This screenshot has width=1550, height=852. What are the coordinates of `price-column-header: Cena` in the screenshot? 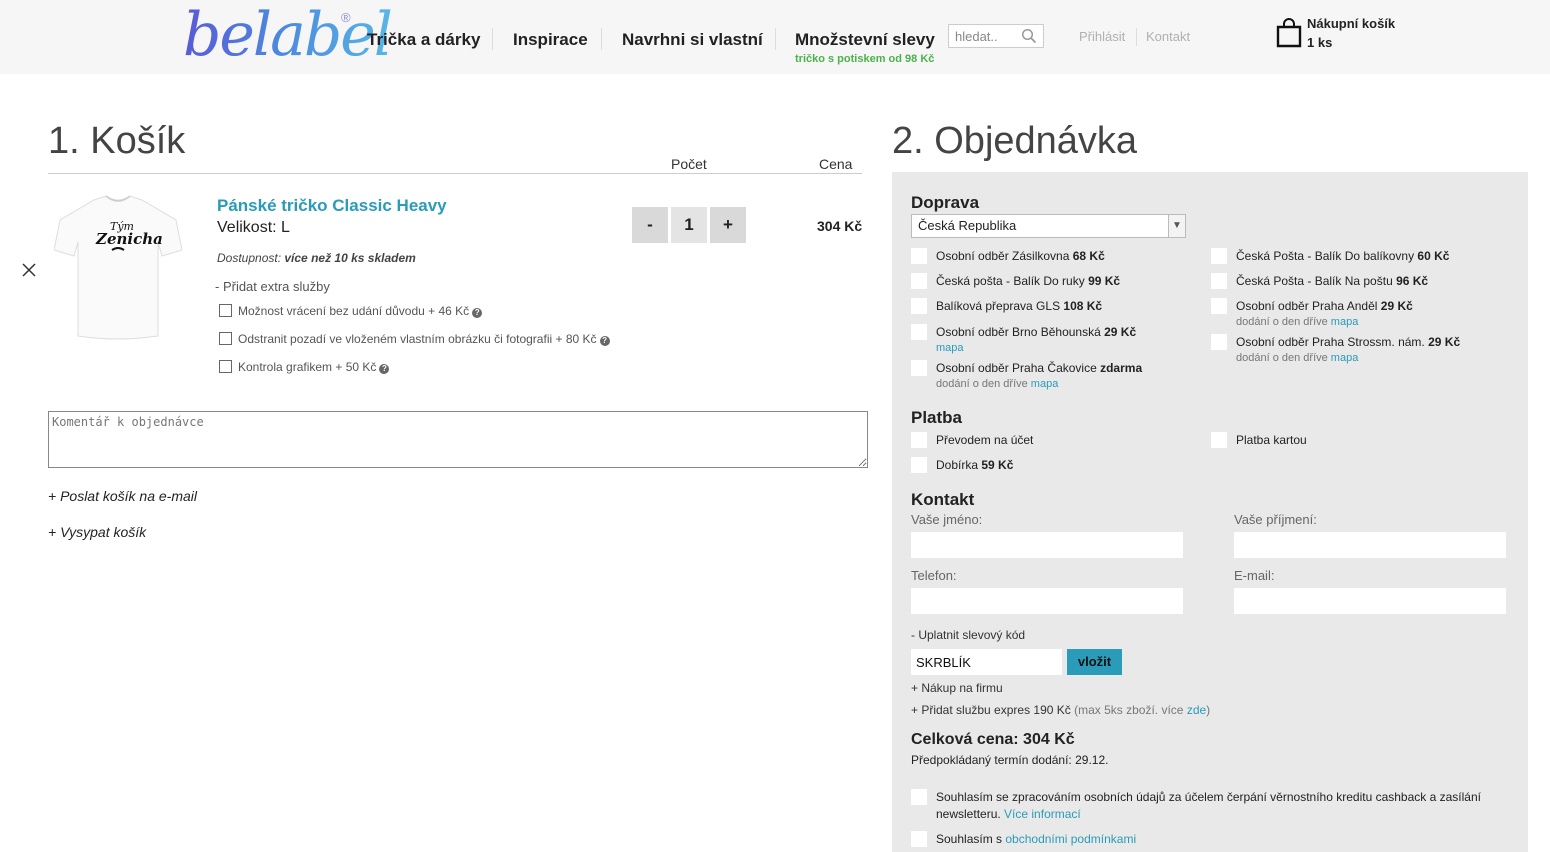 It's located at (836, 164).